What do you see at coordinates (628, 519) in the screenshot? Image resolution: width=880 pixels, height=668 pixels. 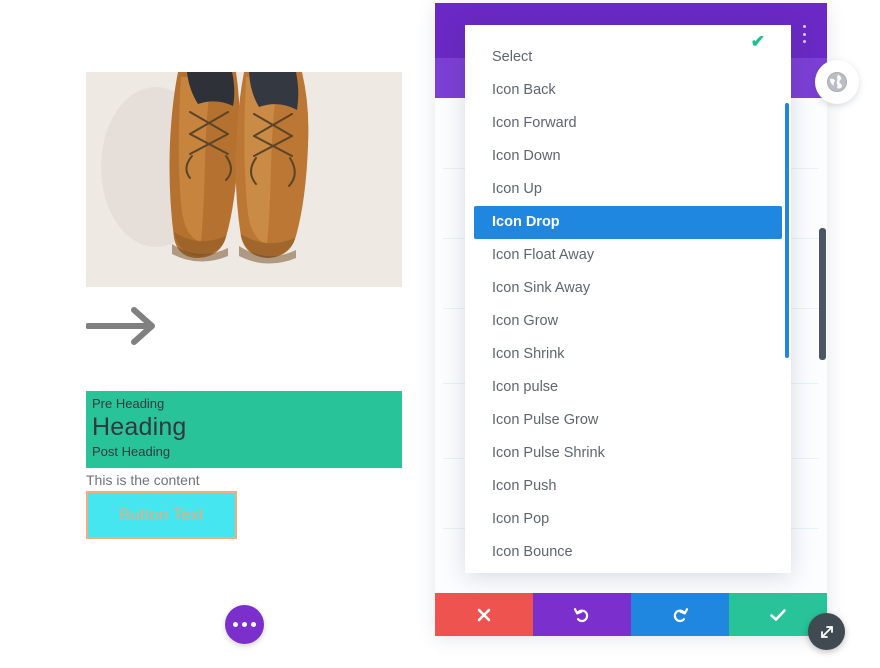 I see `dropdown-option: Icon Pop` at bounding box center [628, 519].